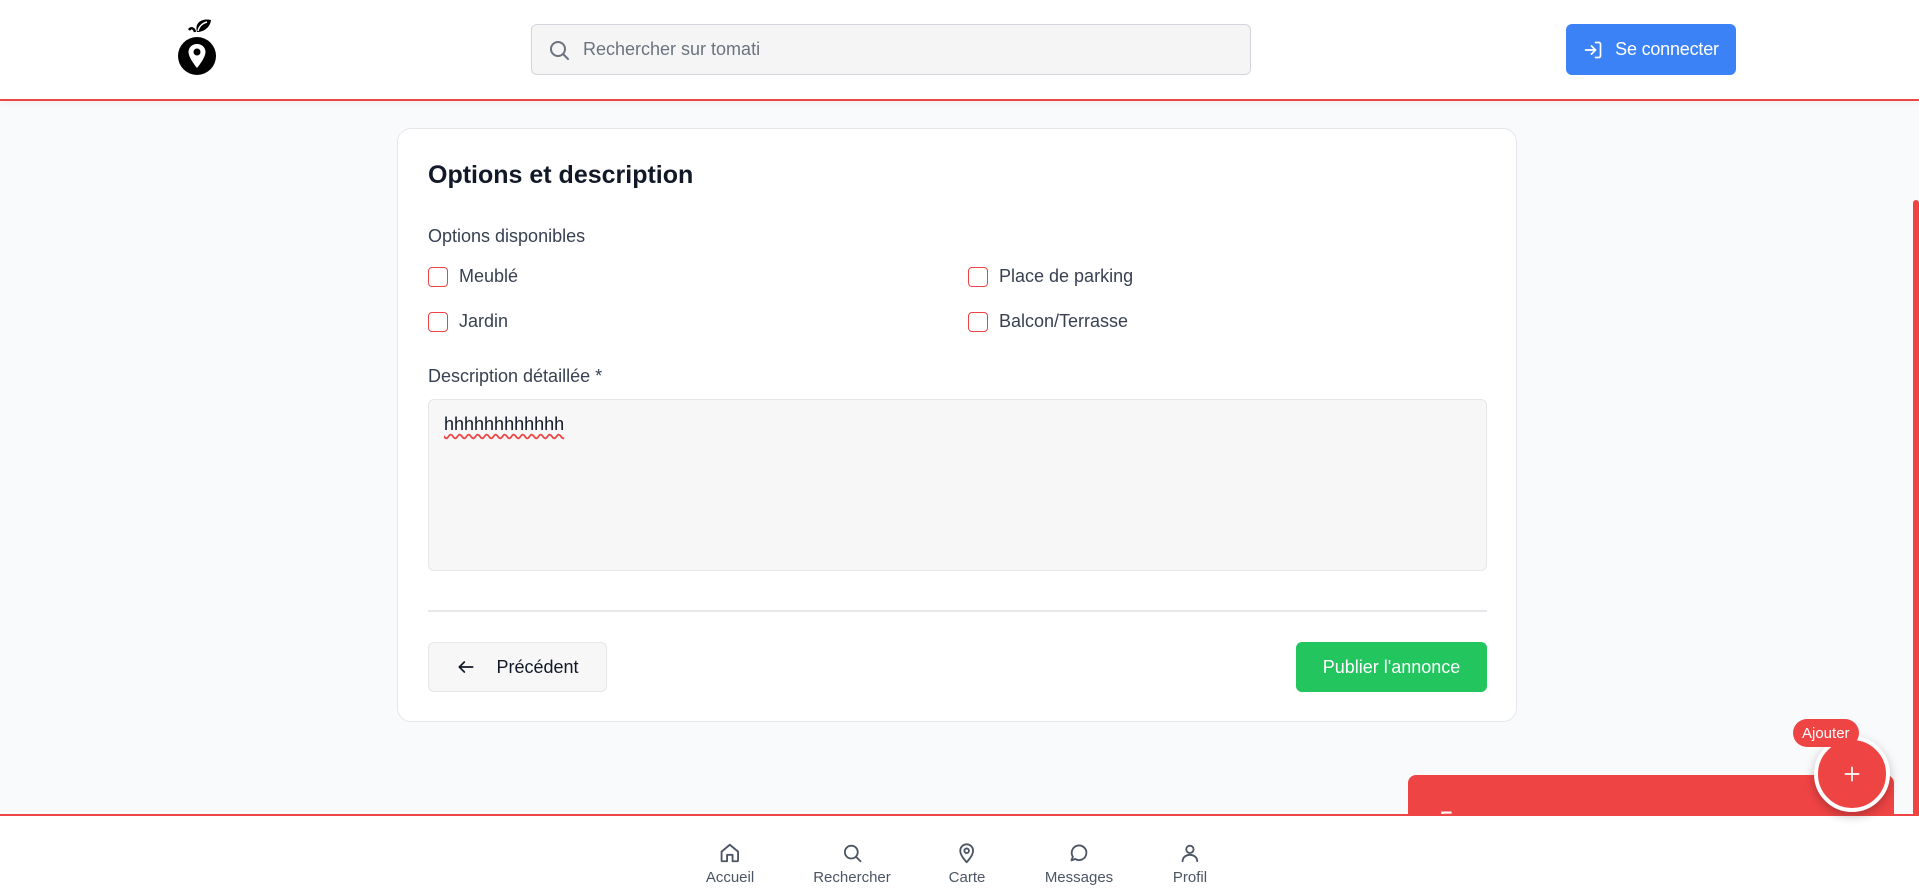  What do you see at coordinates (1593, 50) in the screenshot?
I see `login-arrow-icon` at bounding box center [1593, 50].